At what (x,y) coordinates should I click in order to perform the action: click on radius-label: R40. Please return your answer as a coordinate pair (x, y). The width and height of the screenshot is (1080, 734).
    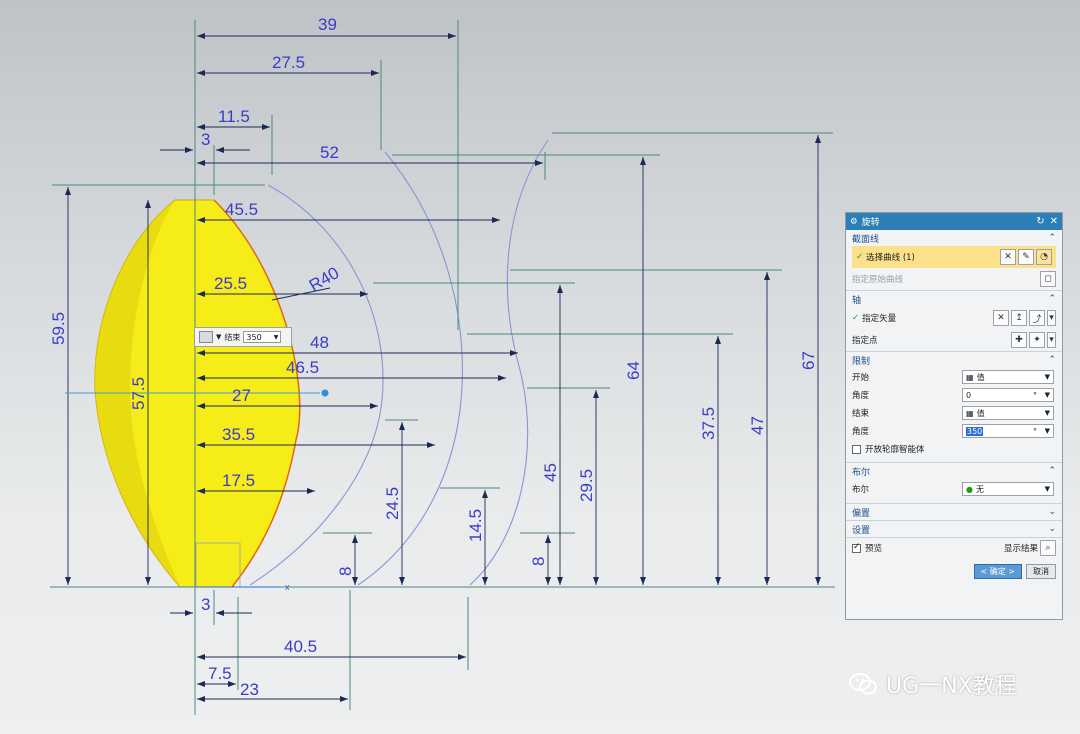
    Looking at the image, I should click on (324, 279).